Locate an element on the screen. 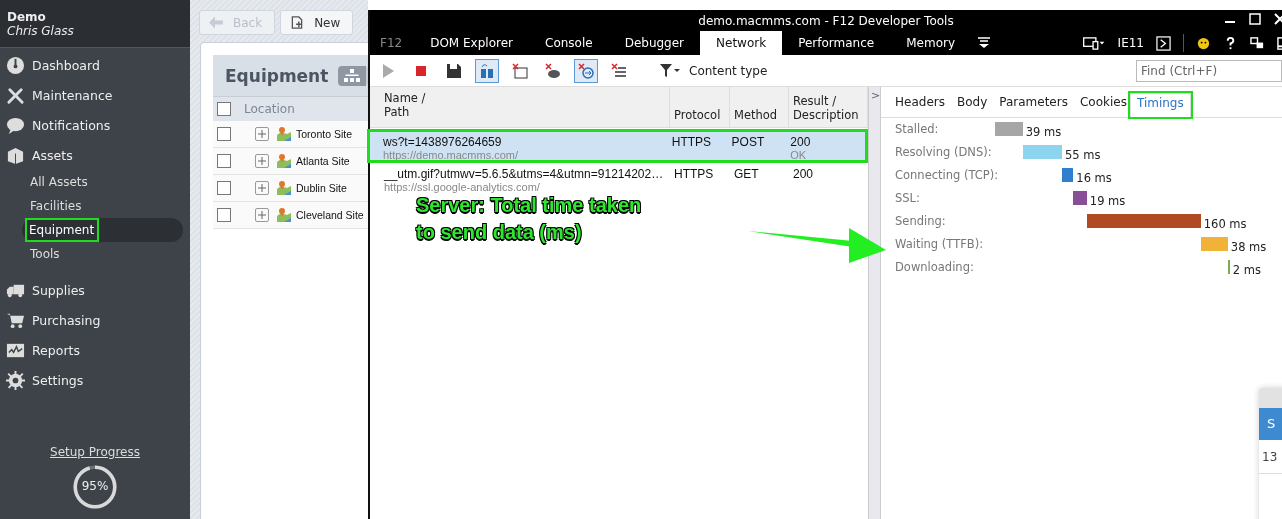 The image size is (1282, 519). tool-tab: DOM Explorer is located at coordinates (471, 43).